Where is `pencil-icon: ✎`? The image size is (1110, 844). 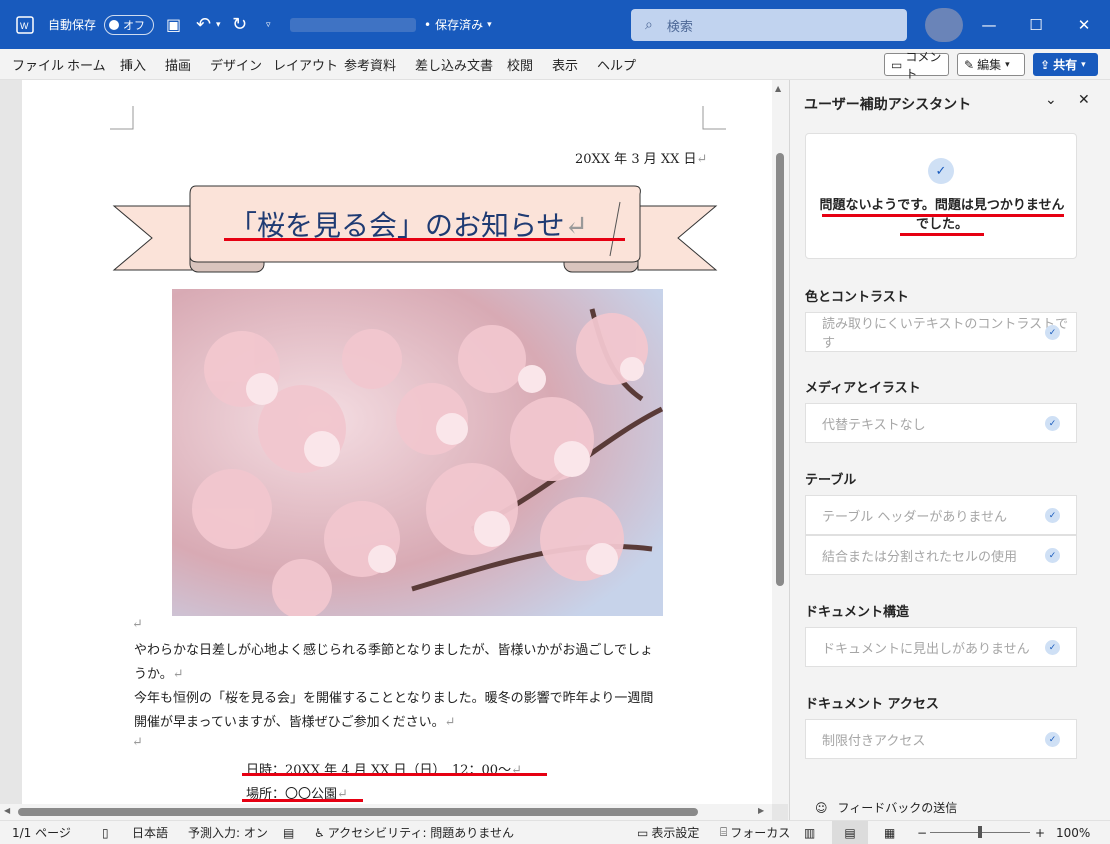 pencil-icon: ✎ is located at coordinates (969, 64).